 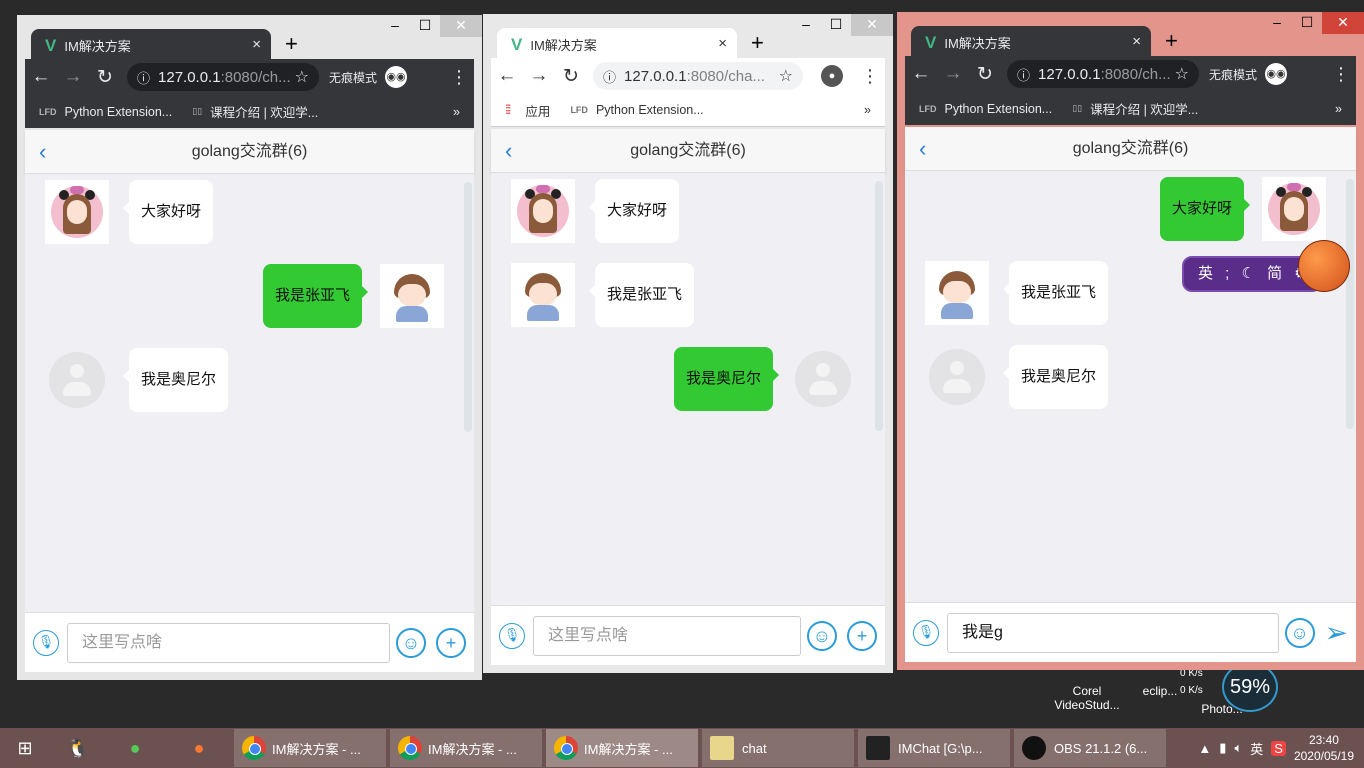 What do you see at coordinates (1336, 632) in the screenshot?
I see `send-icon: ➢` at bounding box center [1336, 632].